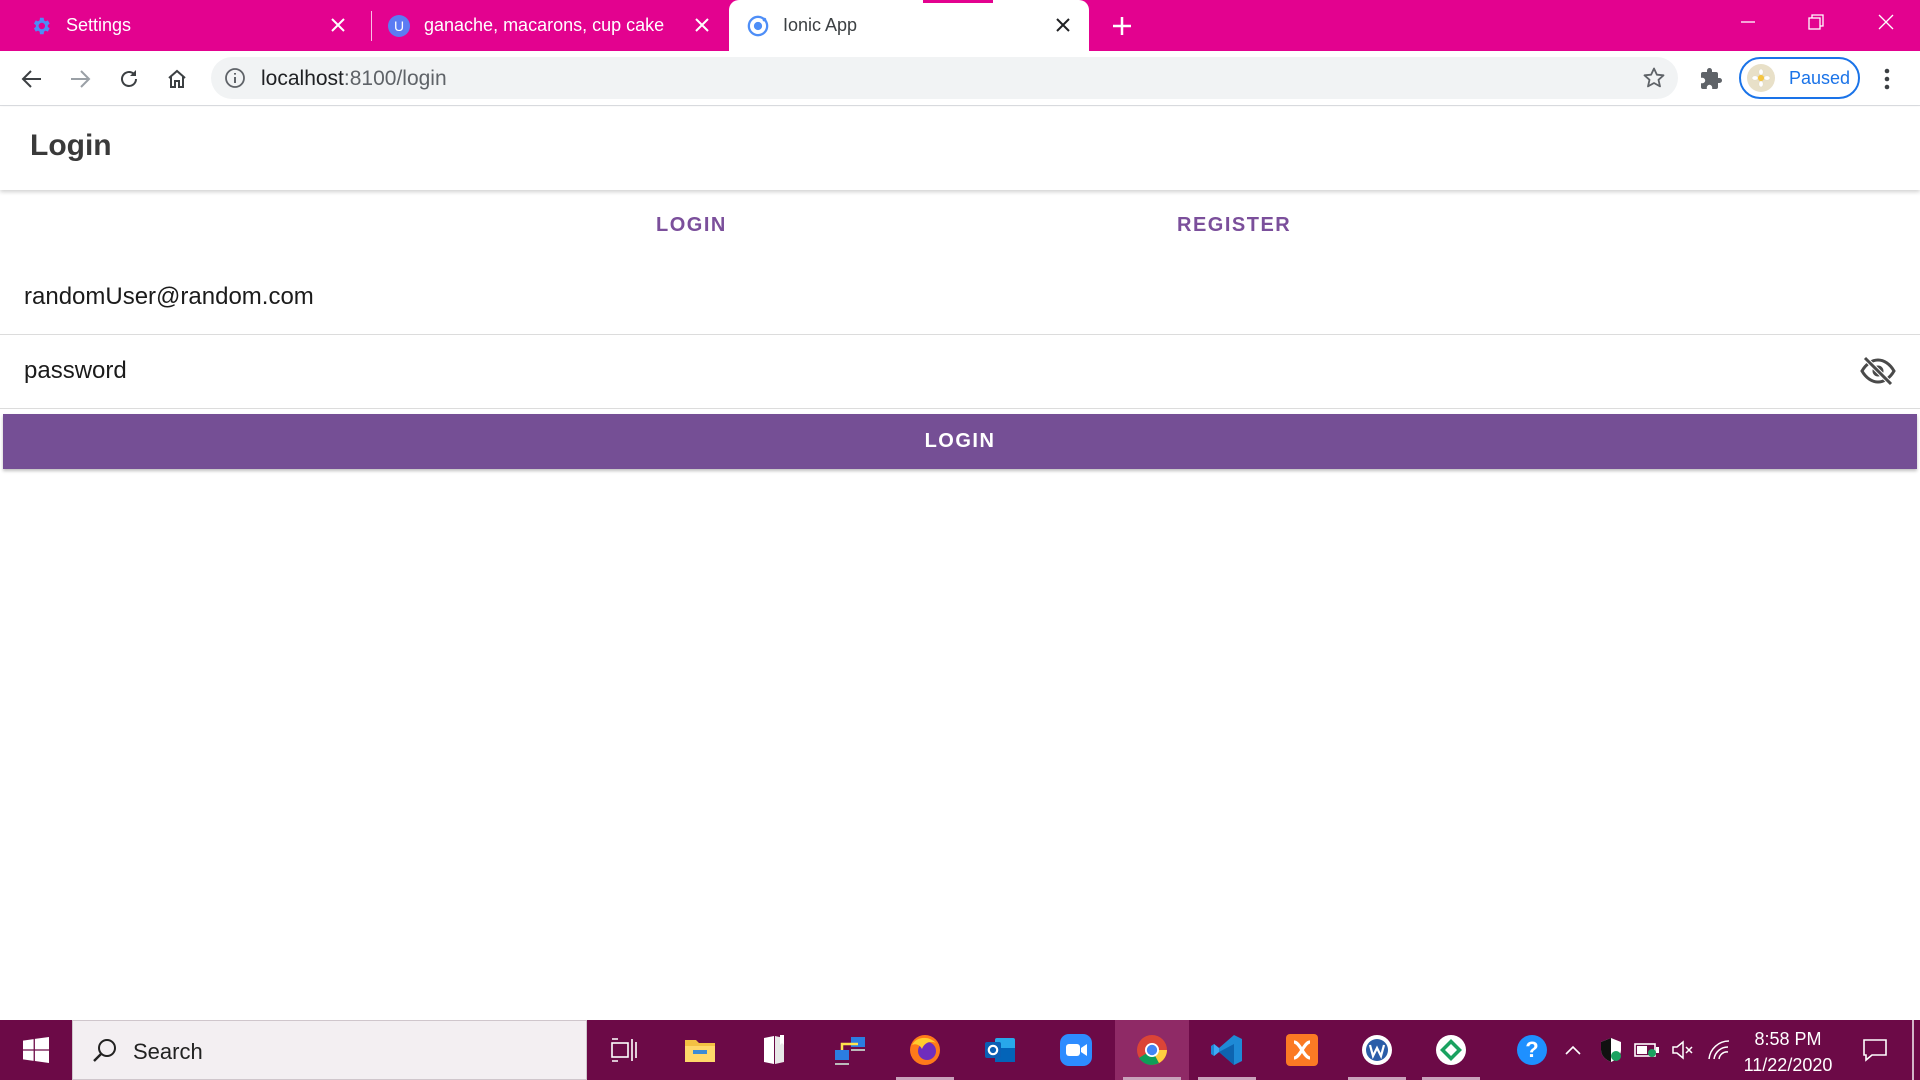 The image size is (1920, 1080). I want to click on help-icon: ?, so click(1532, 1050).